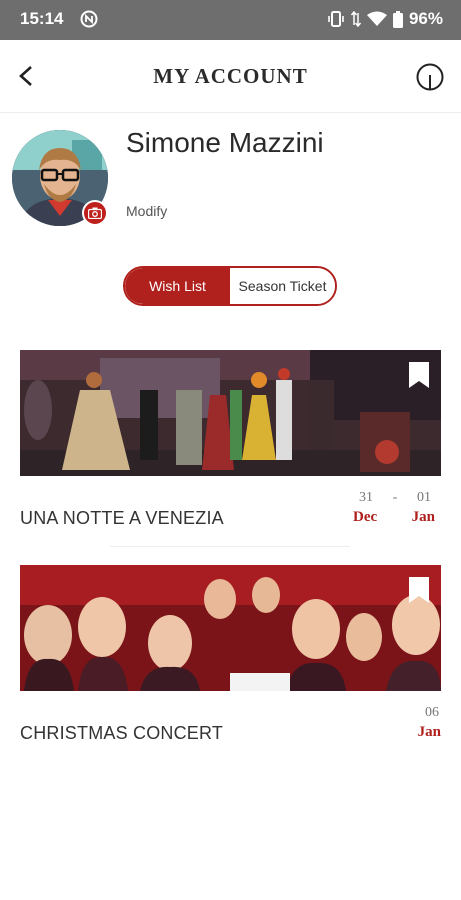 This screenshot has width=461, height=900. What do you see at coordinates (282, 286) in the screenshot?
I see `tab-season-ticket: Season Ticket` at bounding box center [282, 286].